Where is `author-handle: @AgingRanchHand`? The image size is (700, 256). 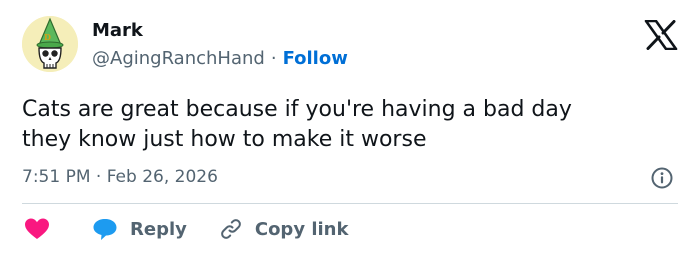
author-handle: @AgingRanchHand is located at coordinates (178, 58).